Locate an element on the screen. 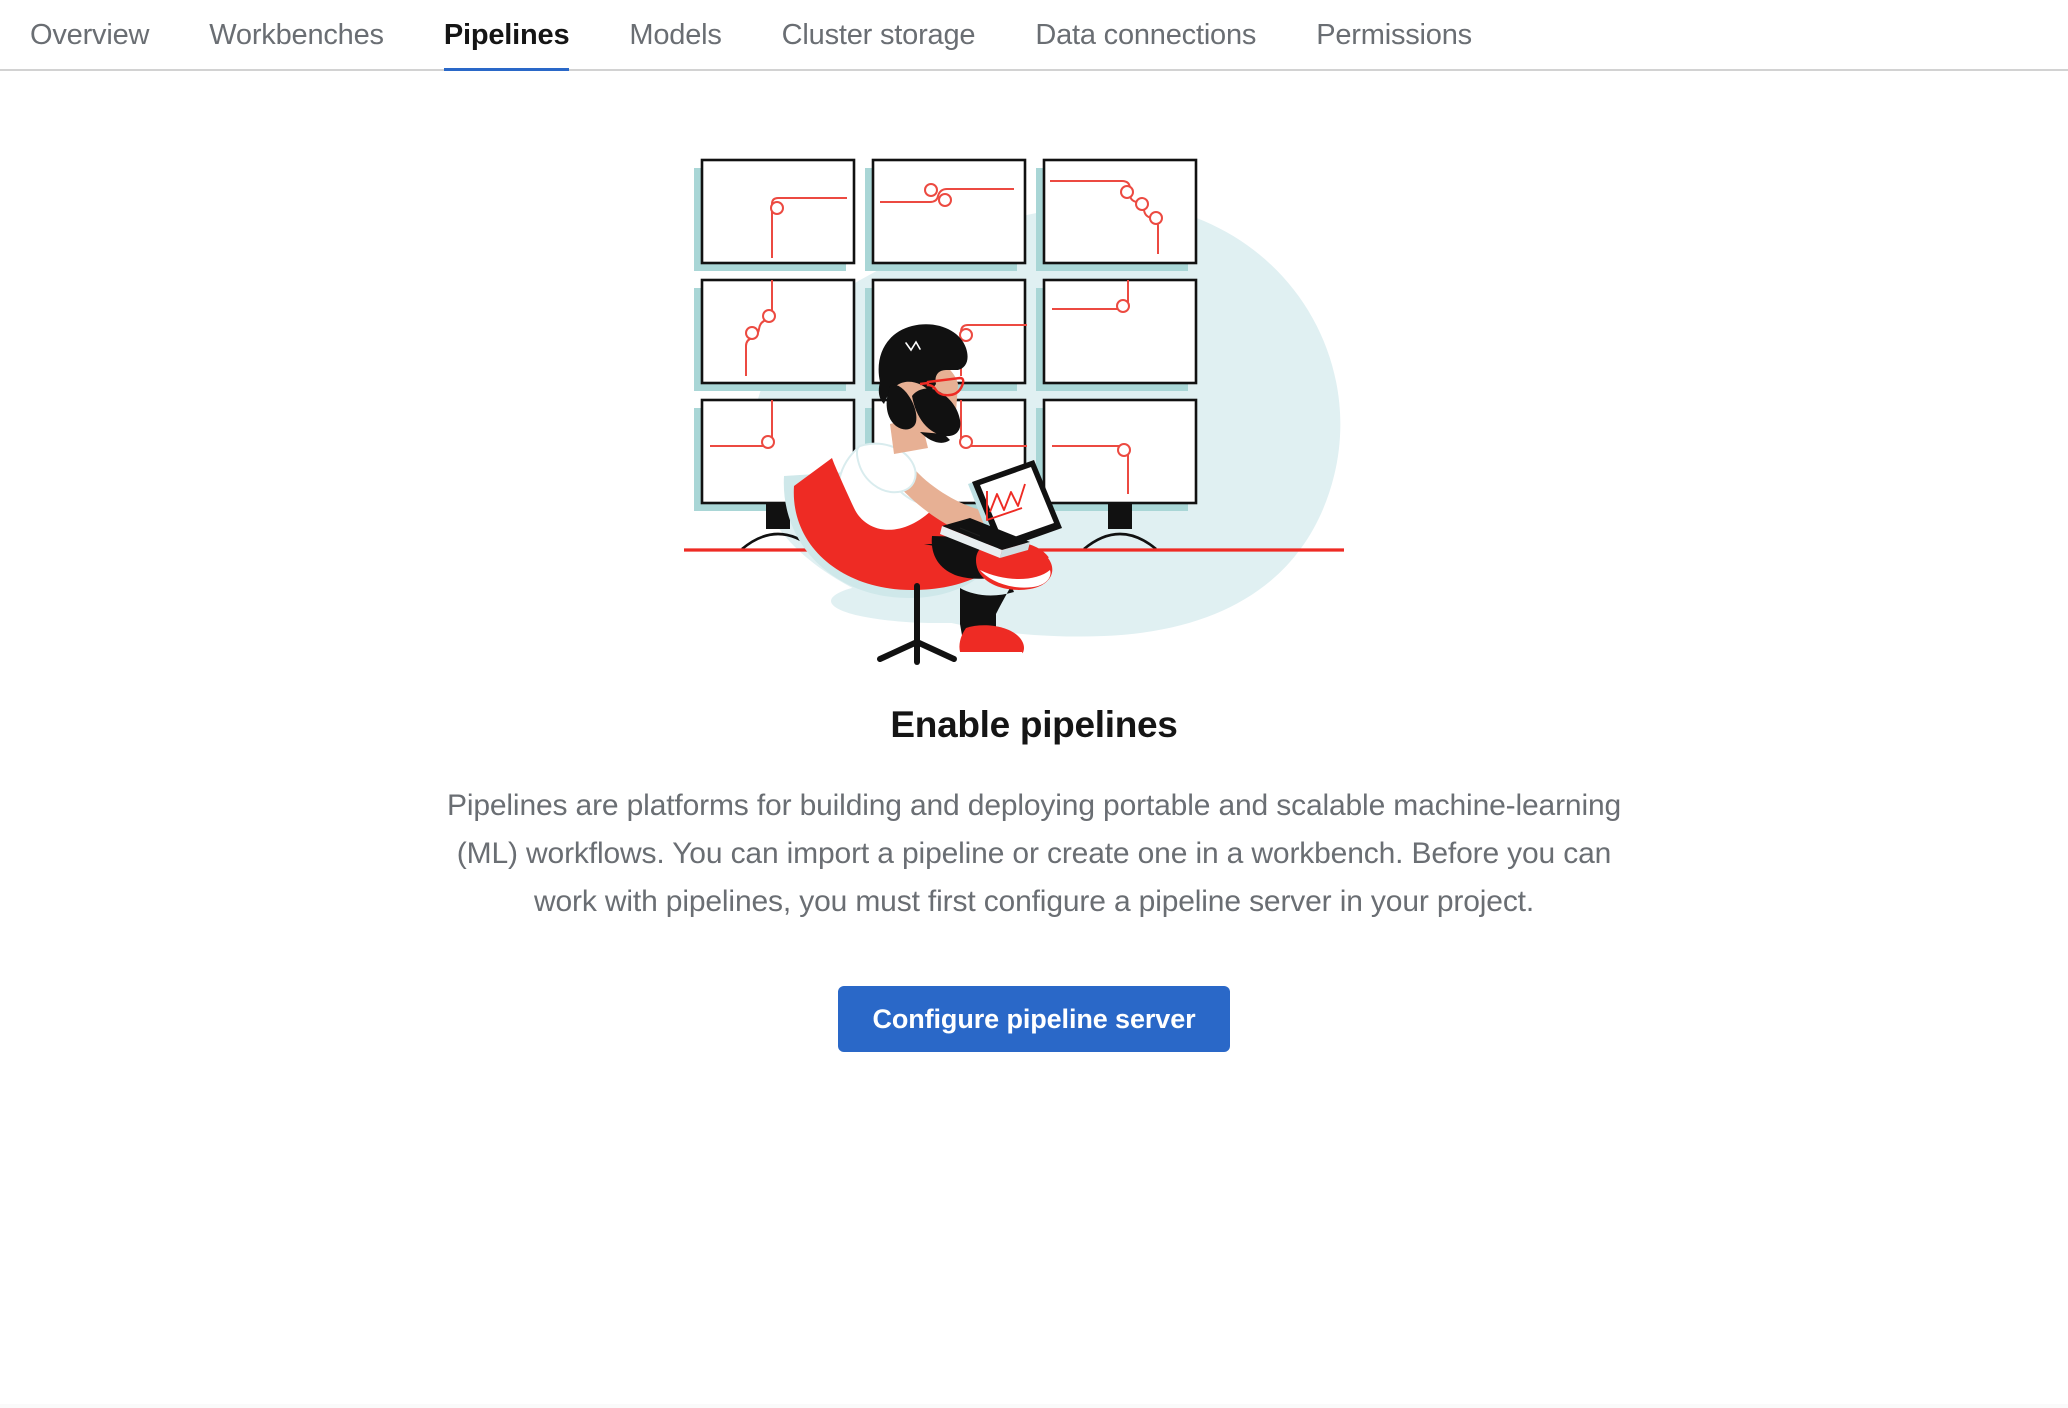 The width and height of the screenshot is (2068, 1408). tab-permissions: Permissions is located at coordinates (1394, 35).